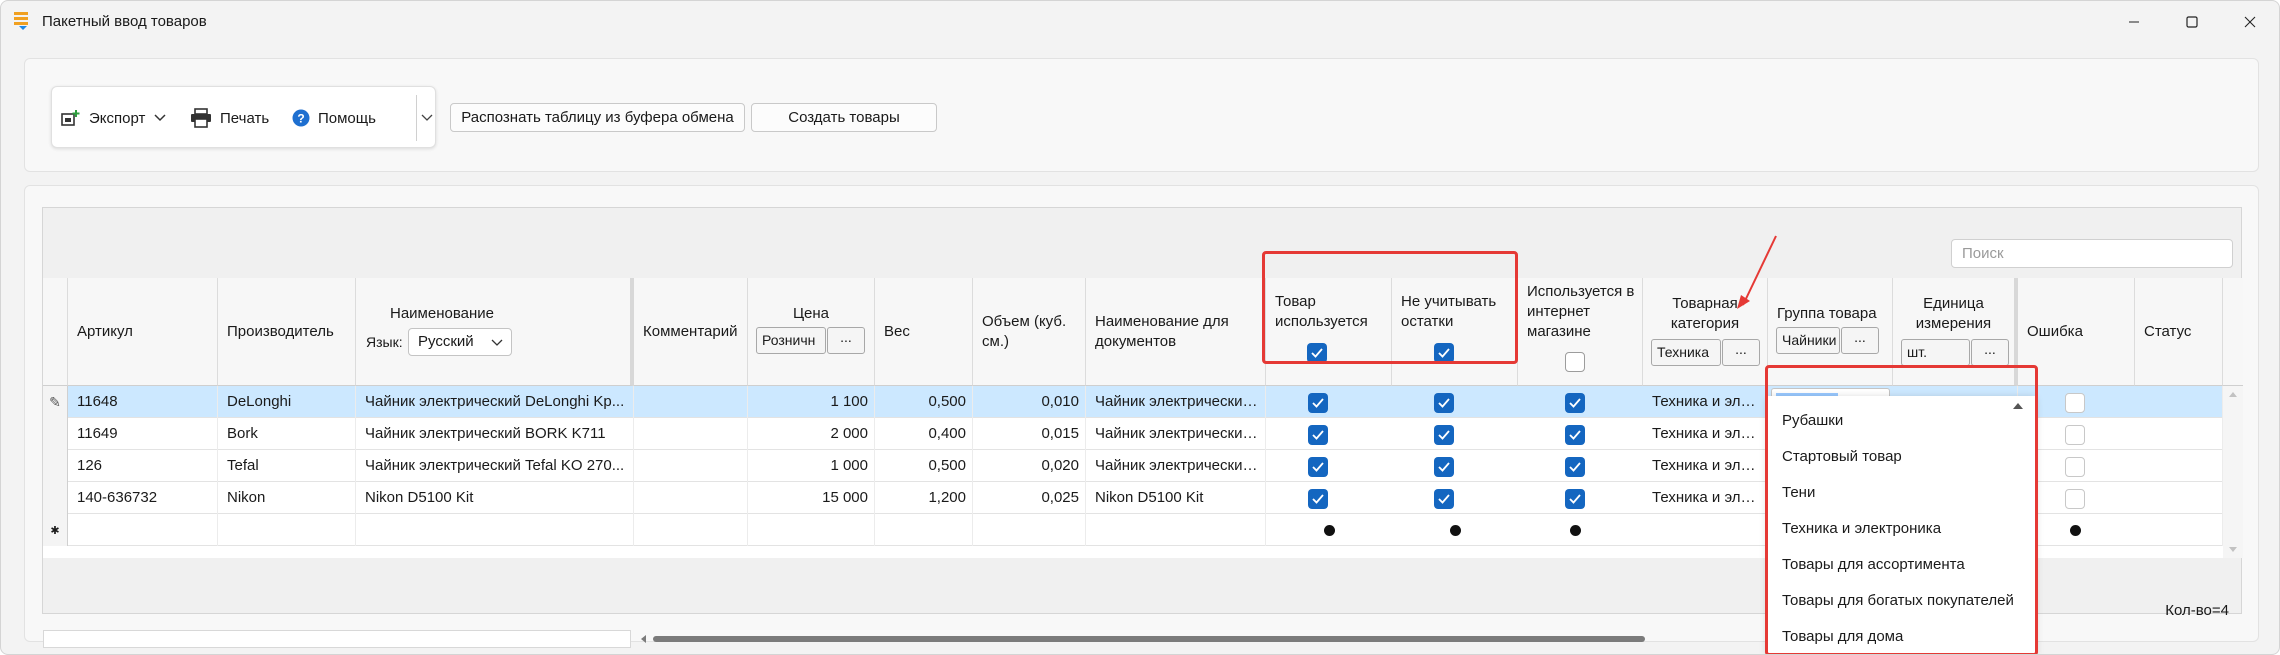 This screenshot has height=655, width=2280. I want to click on cell-name, so click(495, 530).